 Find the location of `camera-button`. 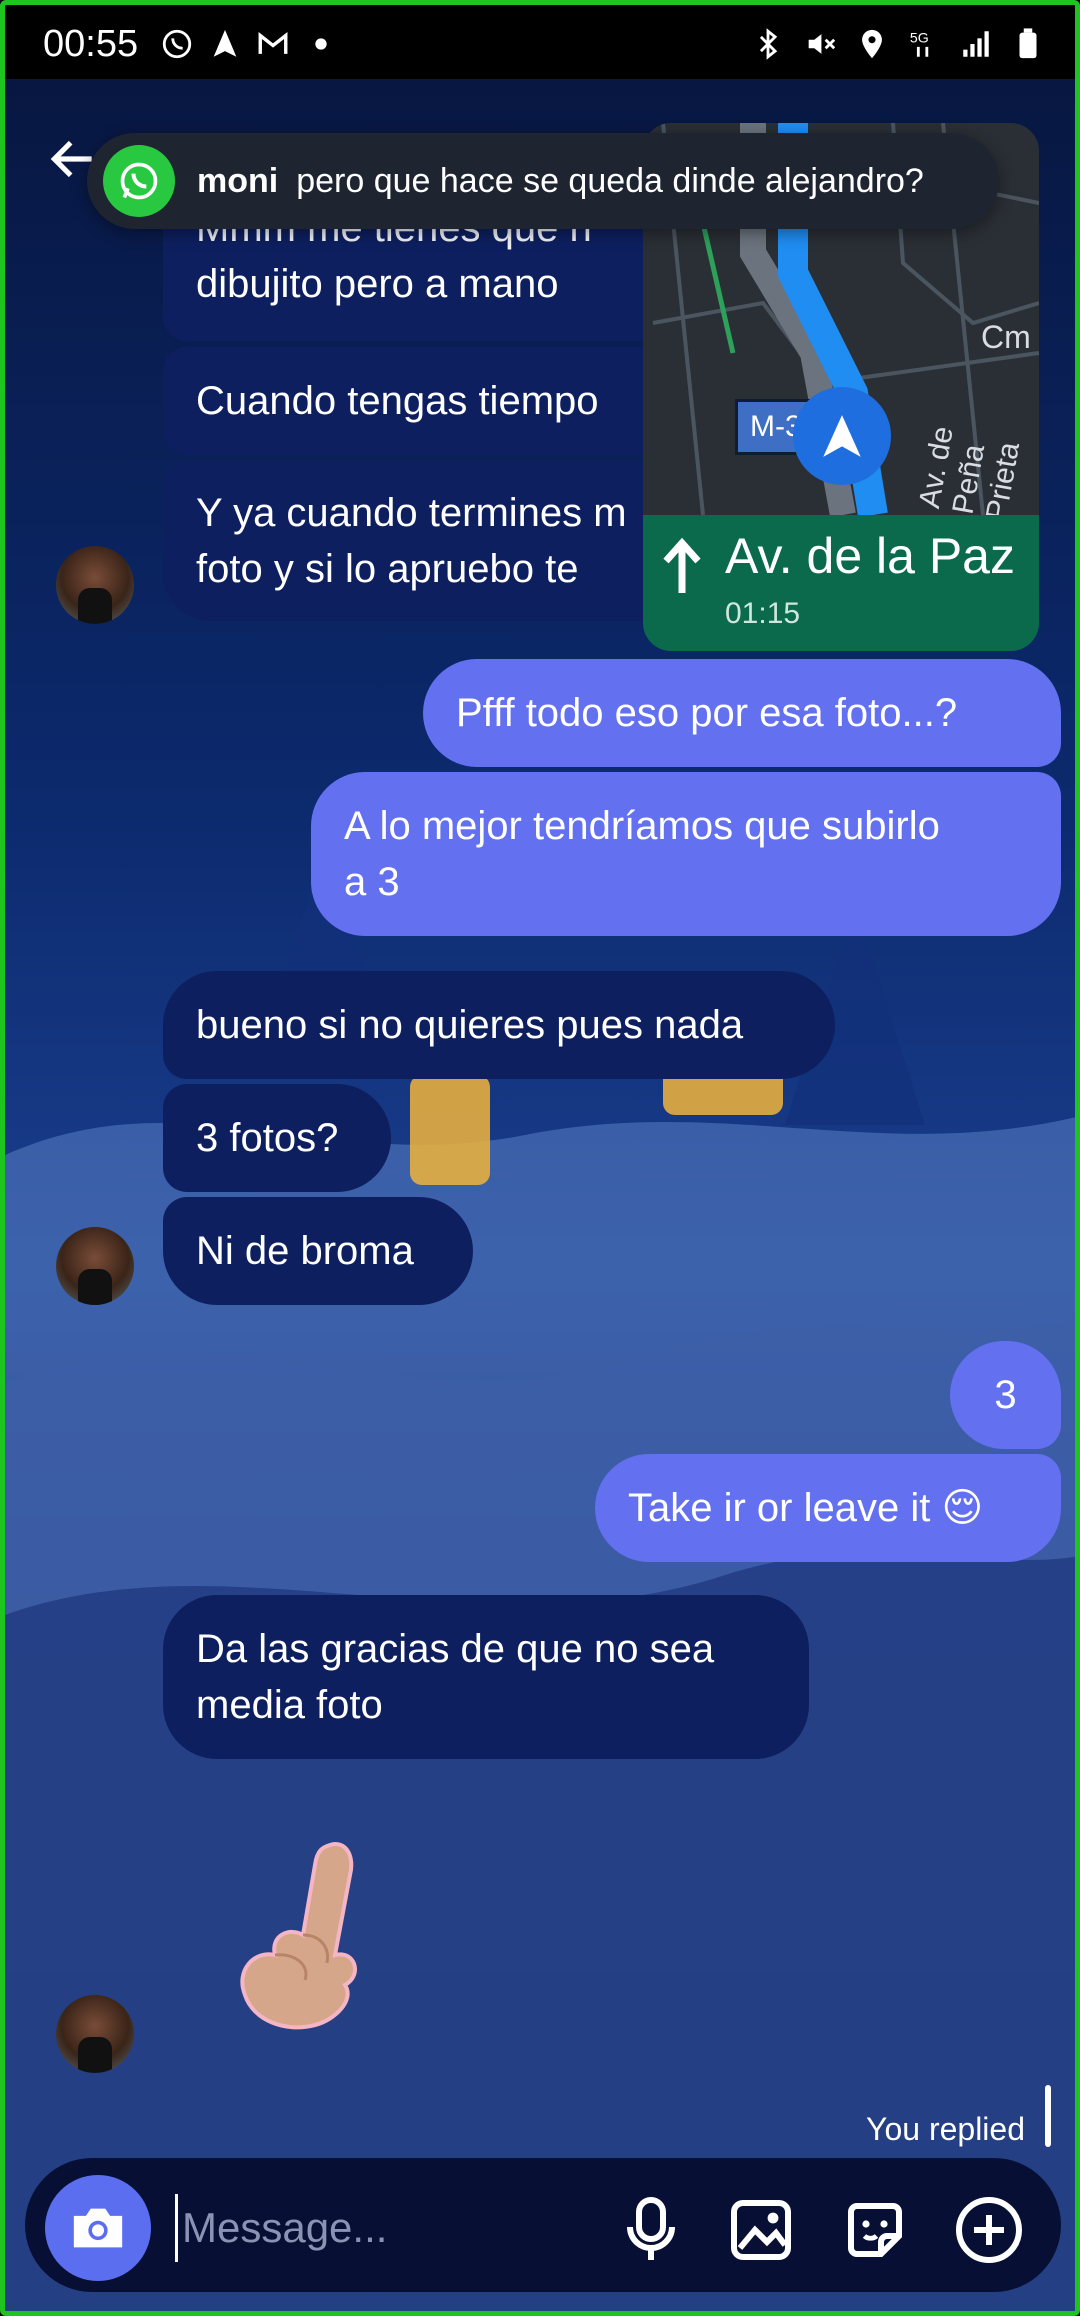

camera-button is located at coordinates (98, 2228).